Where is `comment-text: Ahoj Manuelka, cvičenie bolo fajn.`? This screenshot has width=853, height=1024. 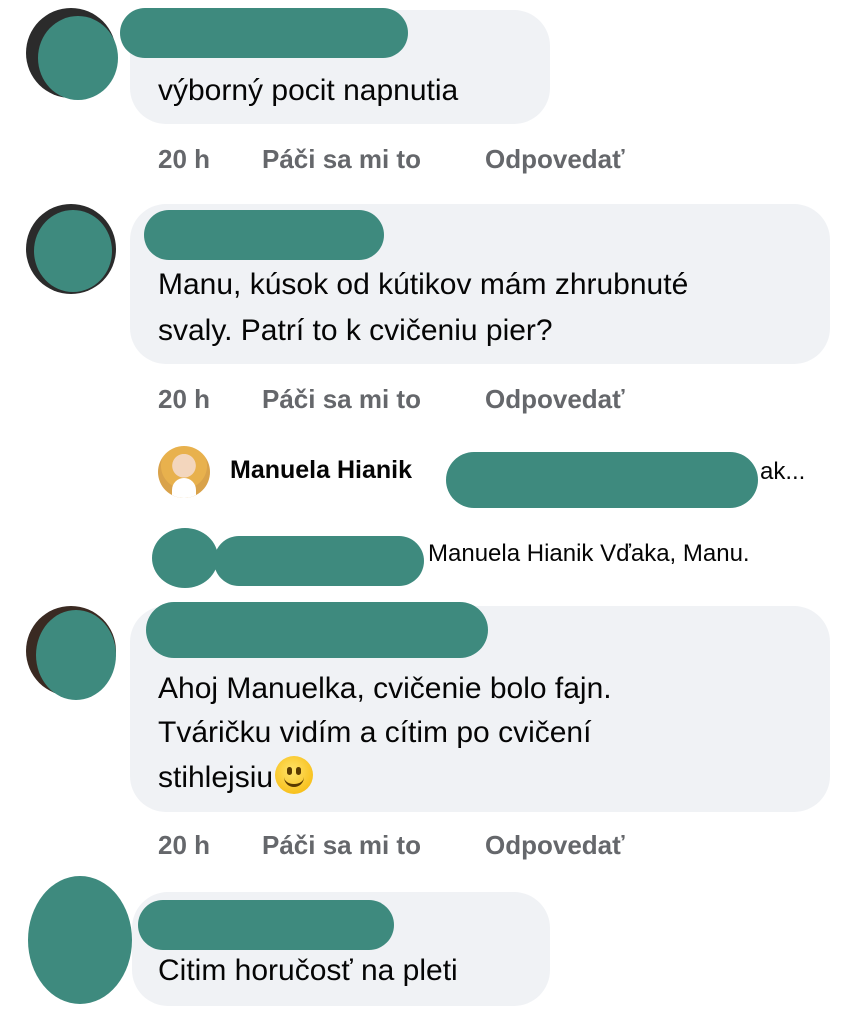 comment-text: Ahoj Manuelka, cvičenie bolo fajn. is located at coordinates (385, 688).